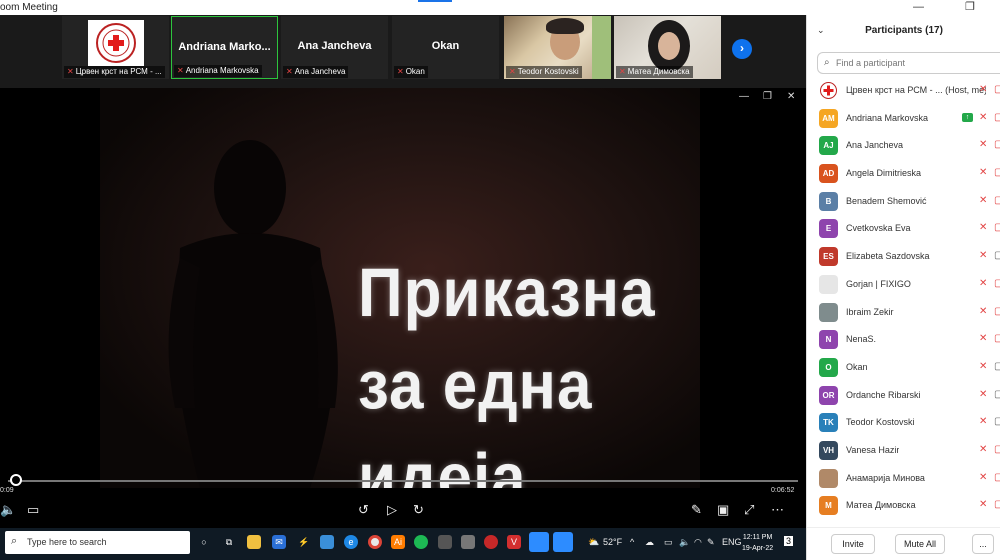  I want to click on mail-icon: ✉, so click(279, 542).